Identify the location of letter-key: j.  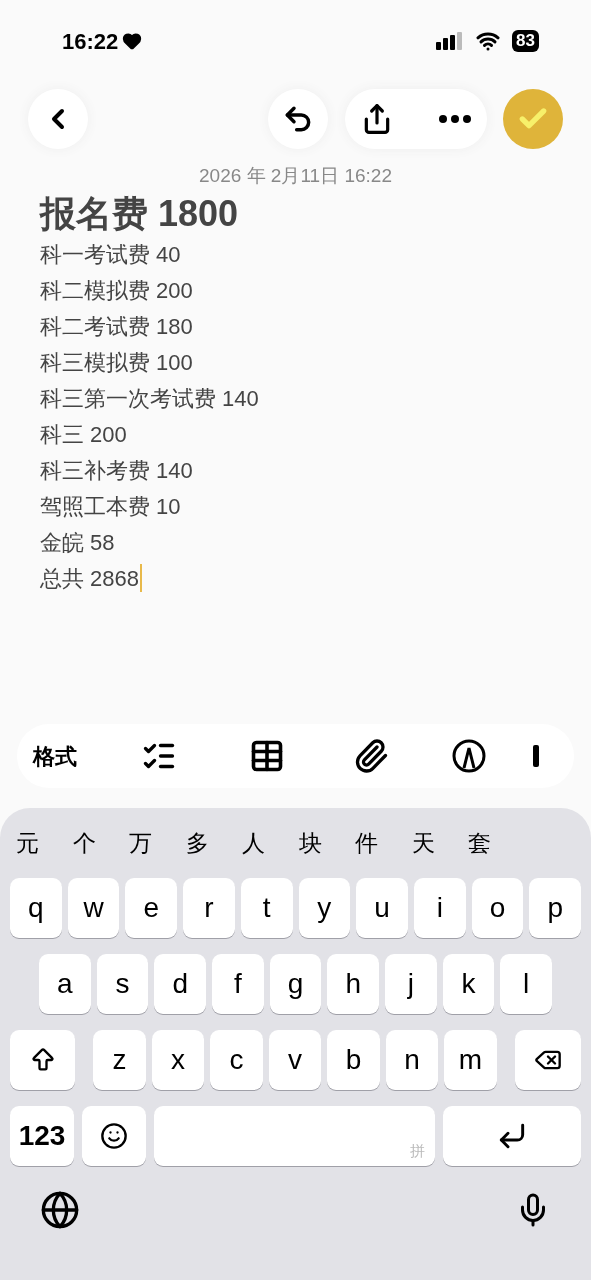
(411, 984).